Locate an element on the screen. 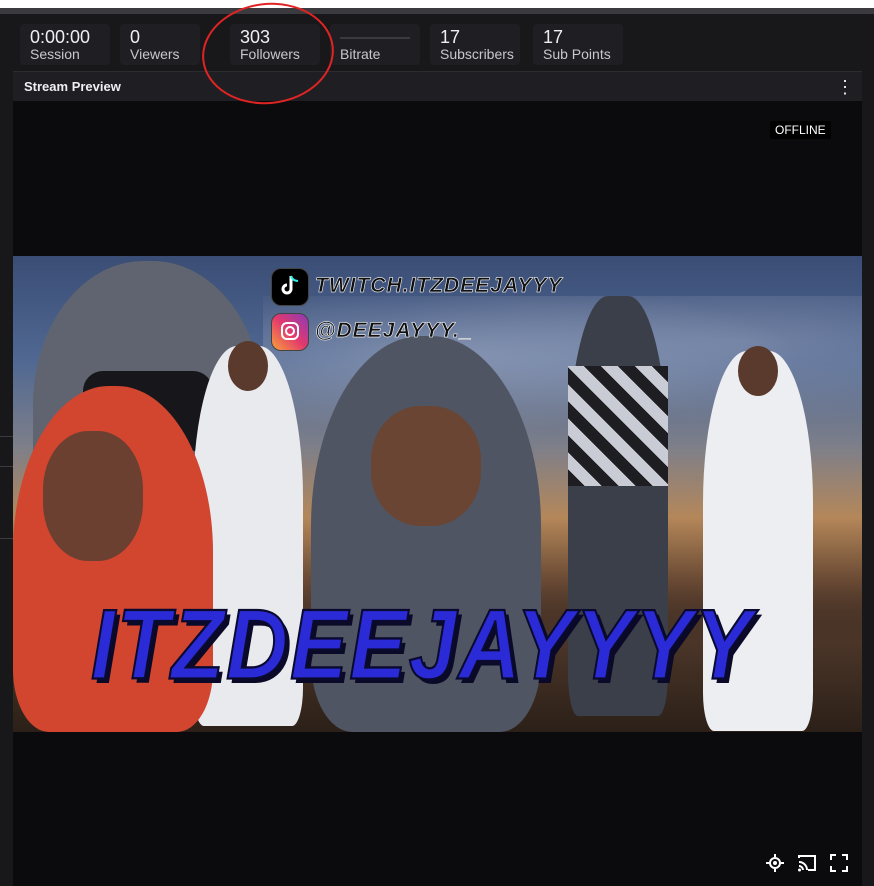  instagram-handle: @DEEJAYYY._ is located at coordinates (394, 331).